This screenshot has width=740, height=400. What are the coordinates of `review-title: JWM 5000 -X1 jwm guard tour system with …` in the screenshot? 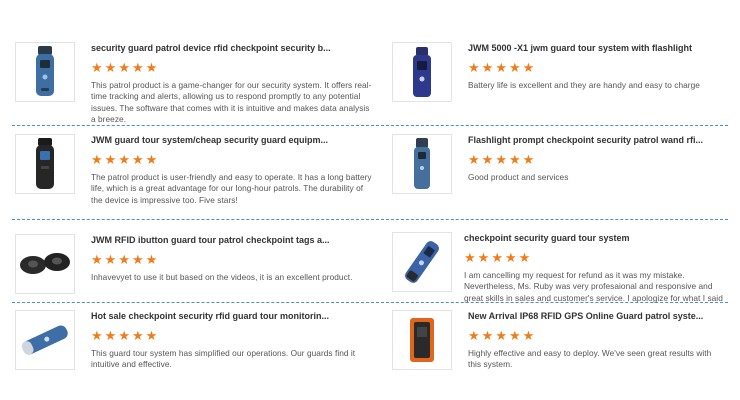 It's located at (598, 48).